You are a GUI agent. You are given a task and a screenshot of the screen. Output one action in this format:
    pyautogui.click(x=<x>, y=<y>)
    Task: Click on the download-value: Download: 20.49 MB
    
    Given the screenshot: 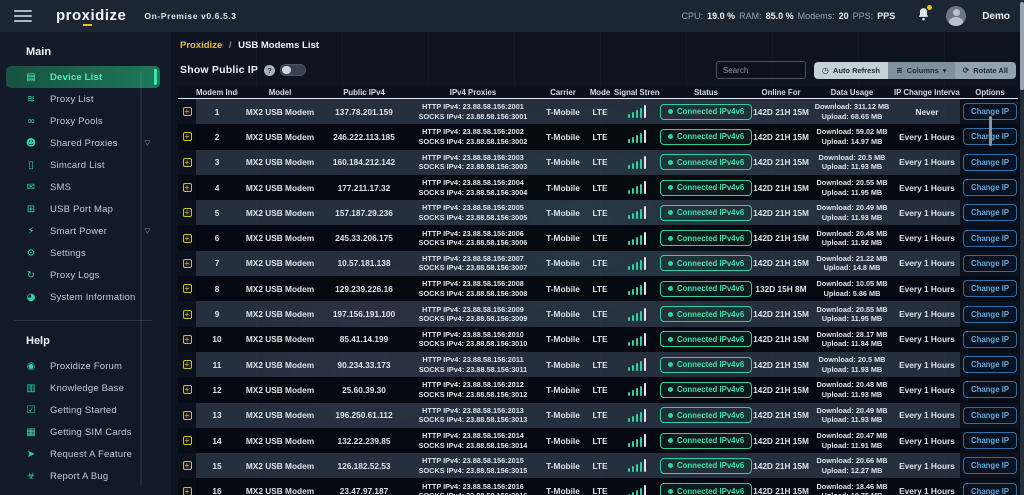 What is the action you would take?
    pyautogui.click(x=852, y=410)
    